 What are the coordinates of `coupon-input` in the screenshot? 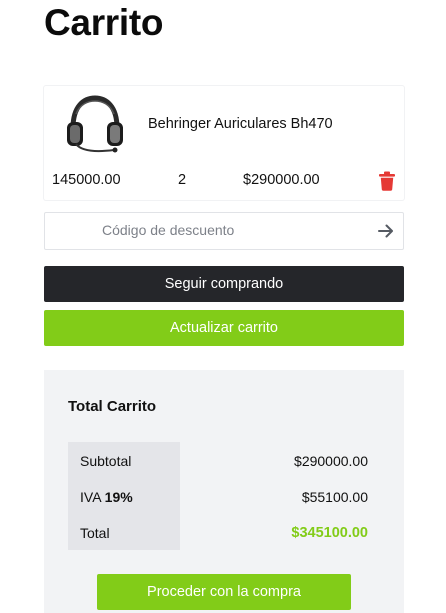 It's located at (206, 230).